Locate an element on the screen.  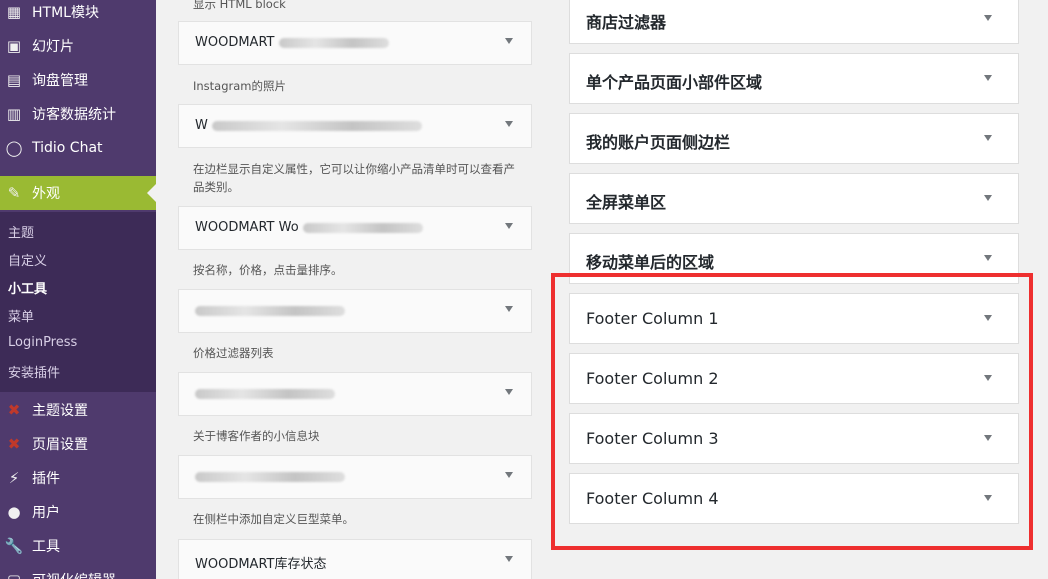
menu-label: 可视化编辑器 is located at coordinates (74, 574).